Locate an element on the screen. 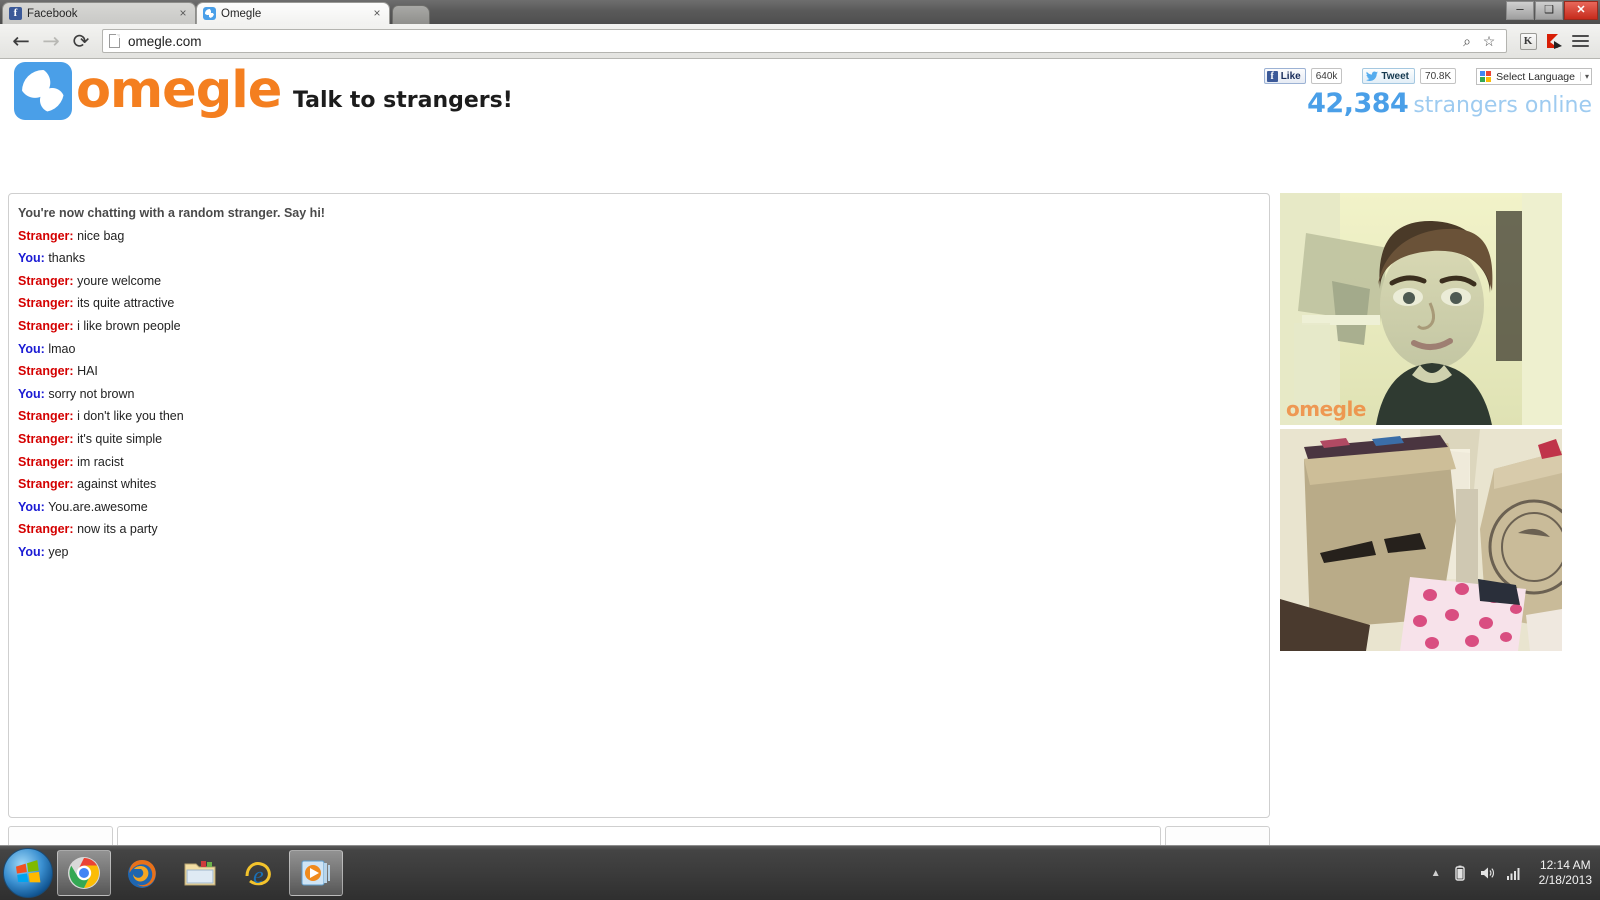 This screenshot has width=1600, height=900. chat-composer: Disconnect Esc Send Enter is located at coordinates (639, 835).